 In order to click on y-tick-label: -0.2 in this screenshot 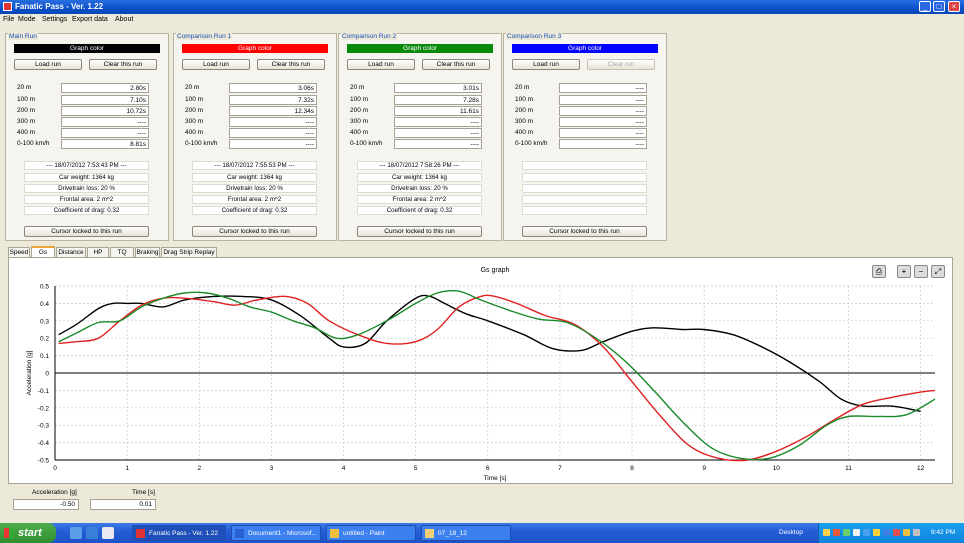, I will do `click(44, 408)`.